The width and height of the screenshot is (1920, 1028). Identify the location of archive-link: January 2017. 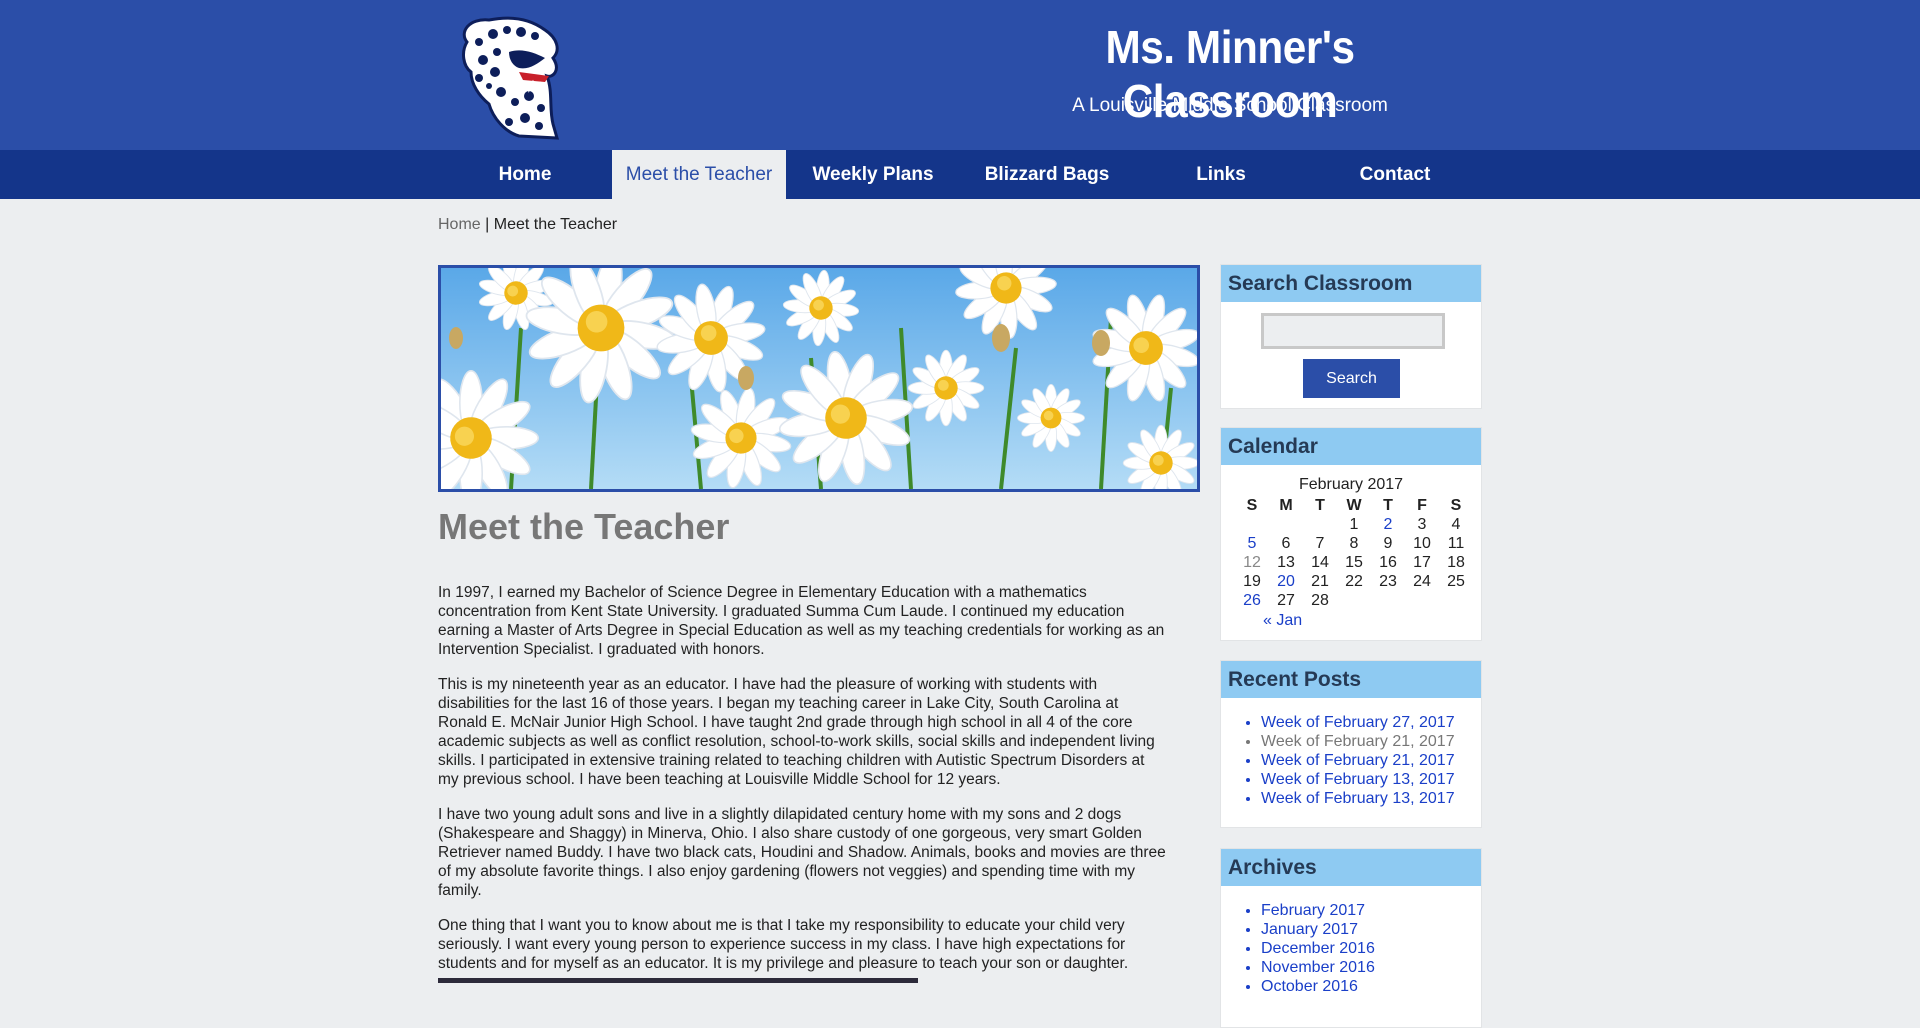
(1309, 929).